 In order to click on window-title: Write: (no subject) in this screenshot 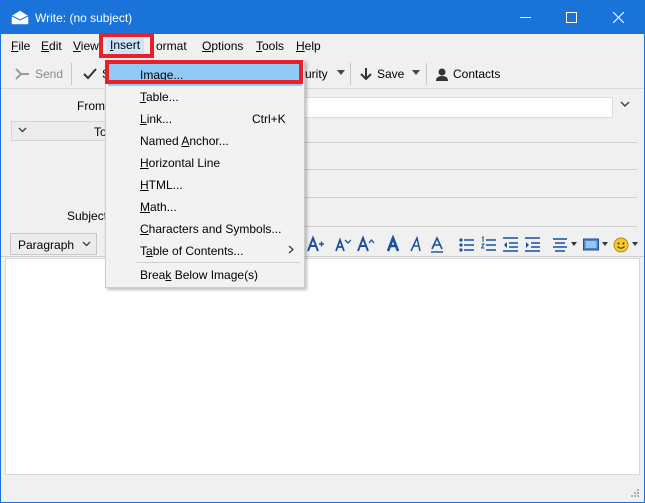, I will do `click(84, 18)`.